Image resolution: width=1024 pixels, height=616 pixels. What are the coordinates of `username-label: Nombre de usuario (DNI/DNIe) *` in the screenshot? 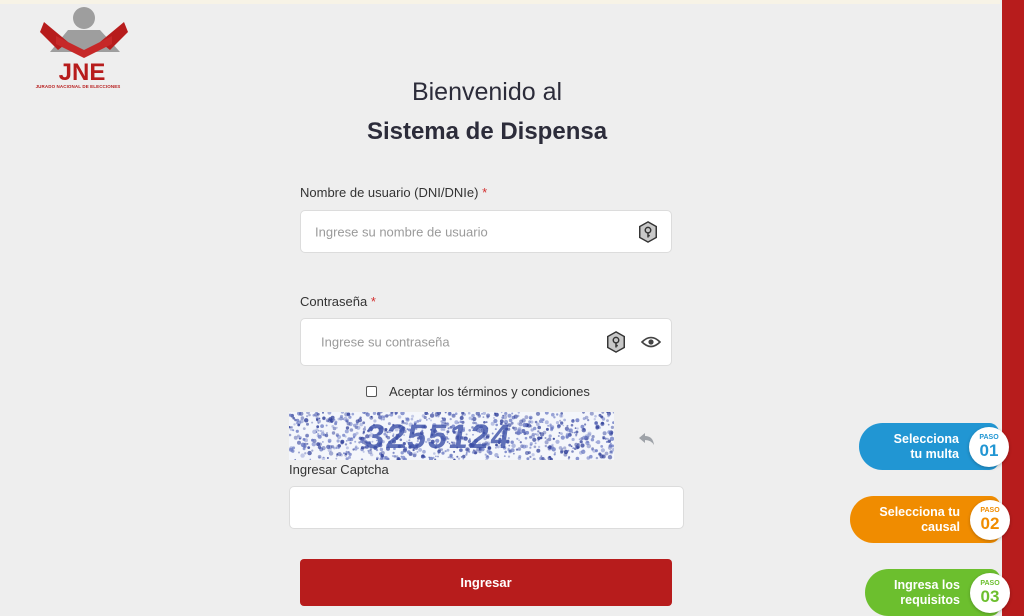 It's located at (393, 192).